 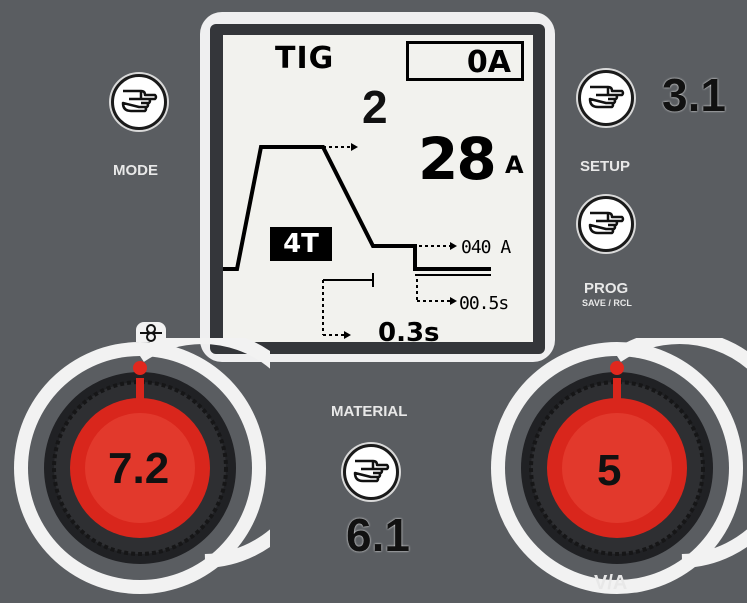 What do you see at coordinates (514, 165) in the screenshot?
I see `welding-current-unit: A` at bounding box center [514, 165].